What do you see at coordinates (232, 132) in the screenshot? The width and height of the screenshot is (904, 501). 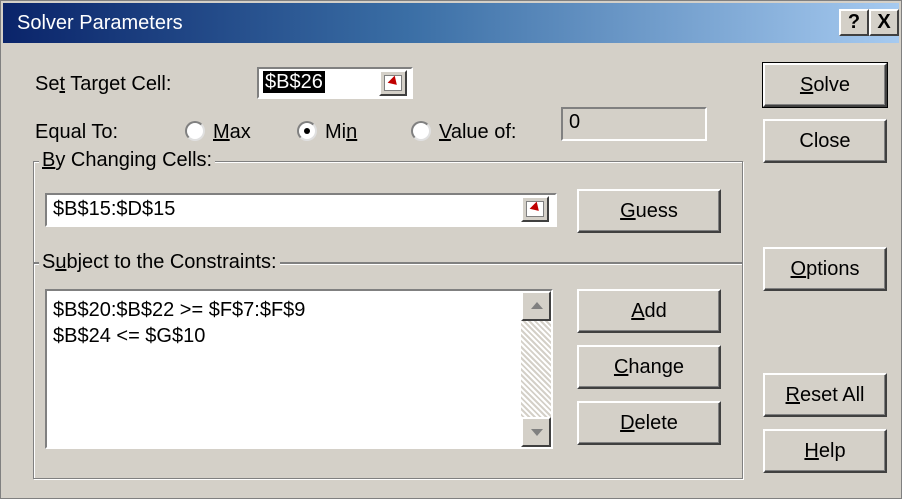 I see `max-radio-label: Max` at bounding box center [232, 132].